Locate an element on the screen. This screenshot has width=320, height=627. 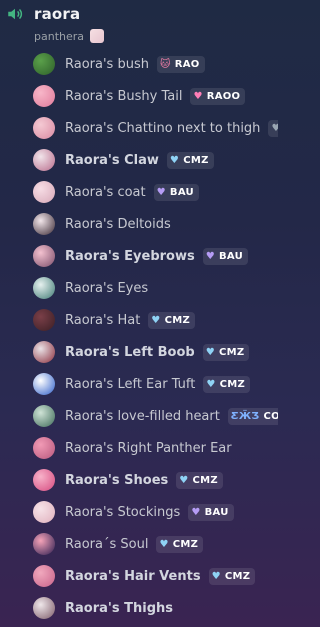
server-tag-badge: ƸӜƷCOZY is located at coordinates (252, 416).